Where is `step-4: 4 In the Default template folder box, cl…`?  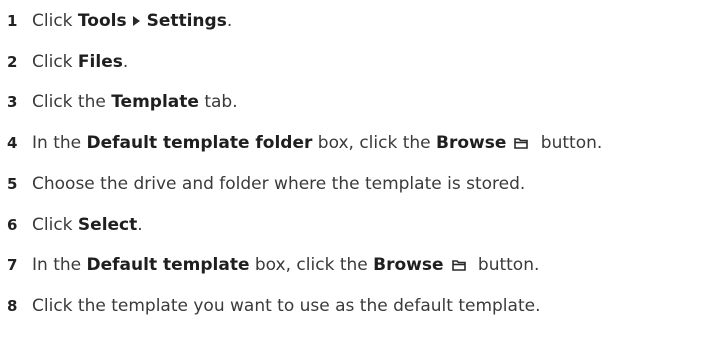 step-4: 4 In the Default template folder box, cl… is located at coordinates (301, 143).